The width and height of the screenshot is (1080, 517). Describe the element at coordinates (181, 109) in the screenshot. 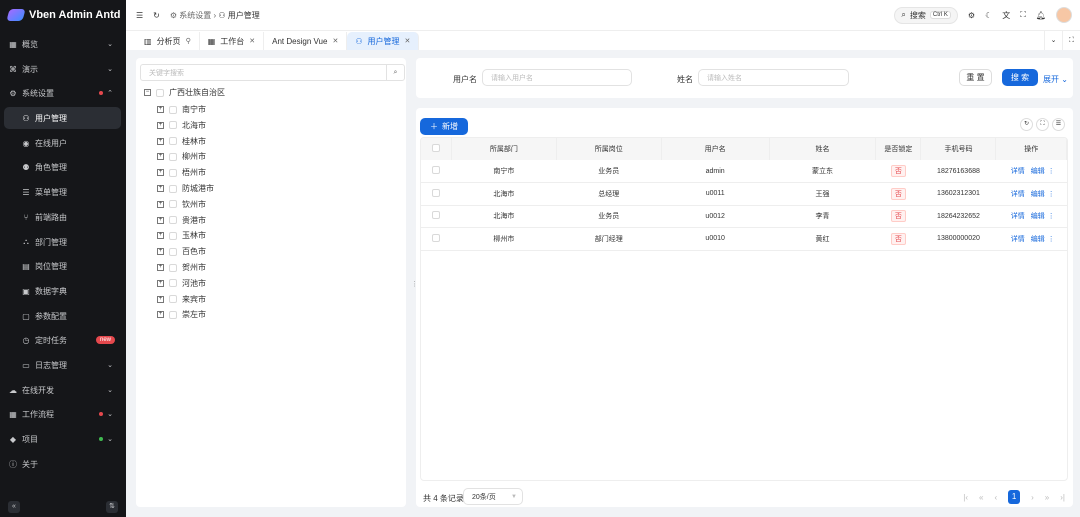

I see `tree-node: + 南宁市` at that location.